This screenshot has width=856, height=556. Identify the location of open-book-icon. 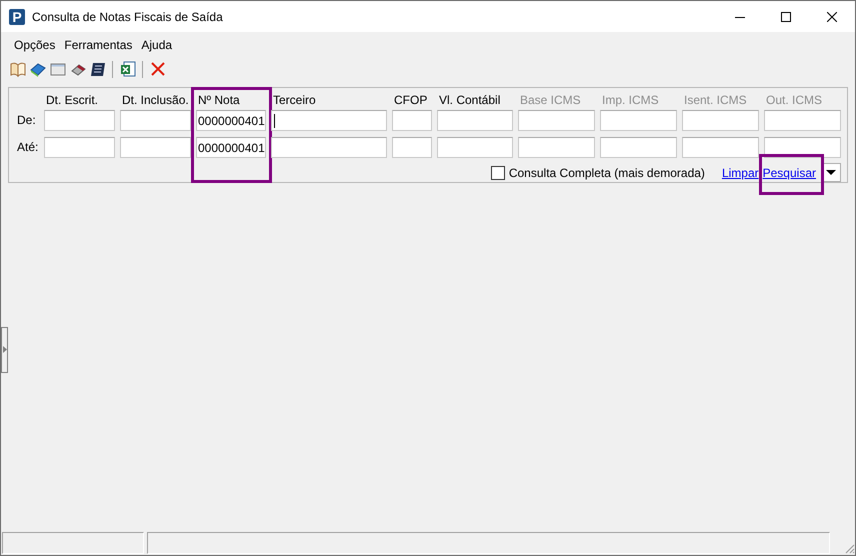
(18, 69).